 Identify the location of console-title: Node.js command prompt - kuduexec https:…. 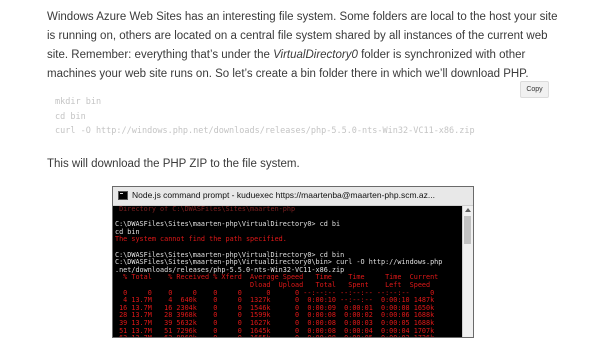
(283, 195).